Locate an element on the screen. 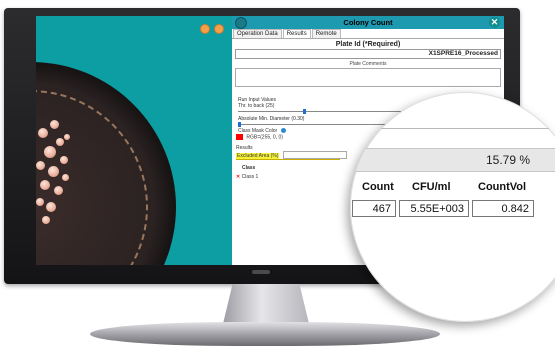  excluded-area-field is located at coordinates (314, 155).